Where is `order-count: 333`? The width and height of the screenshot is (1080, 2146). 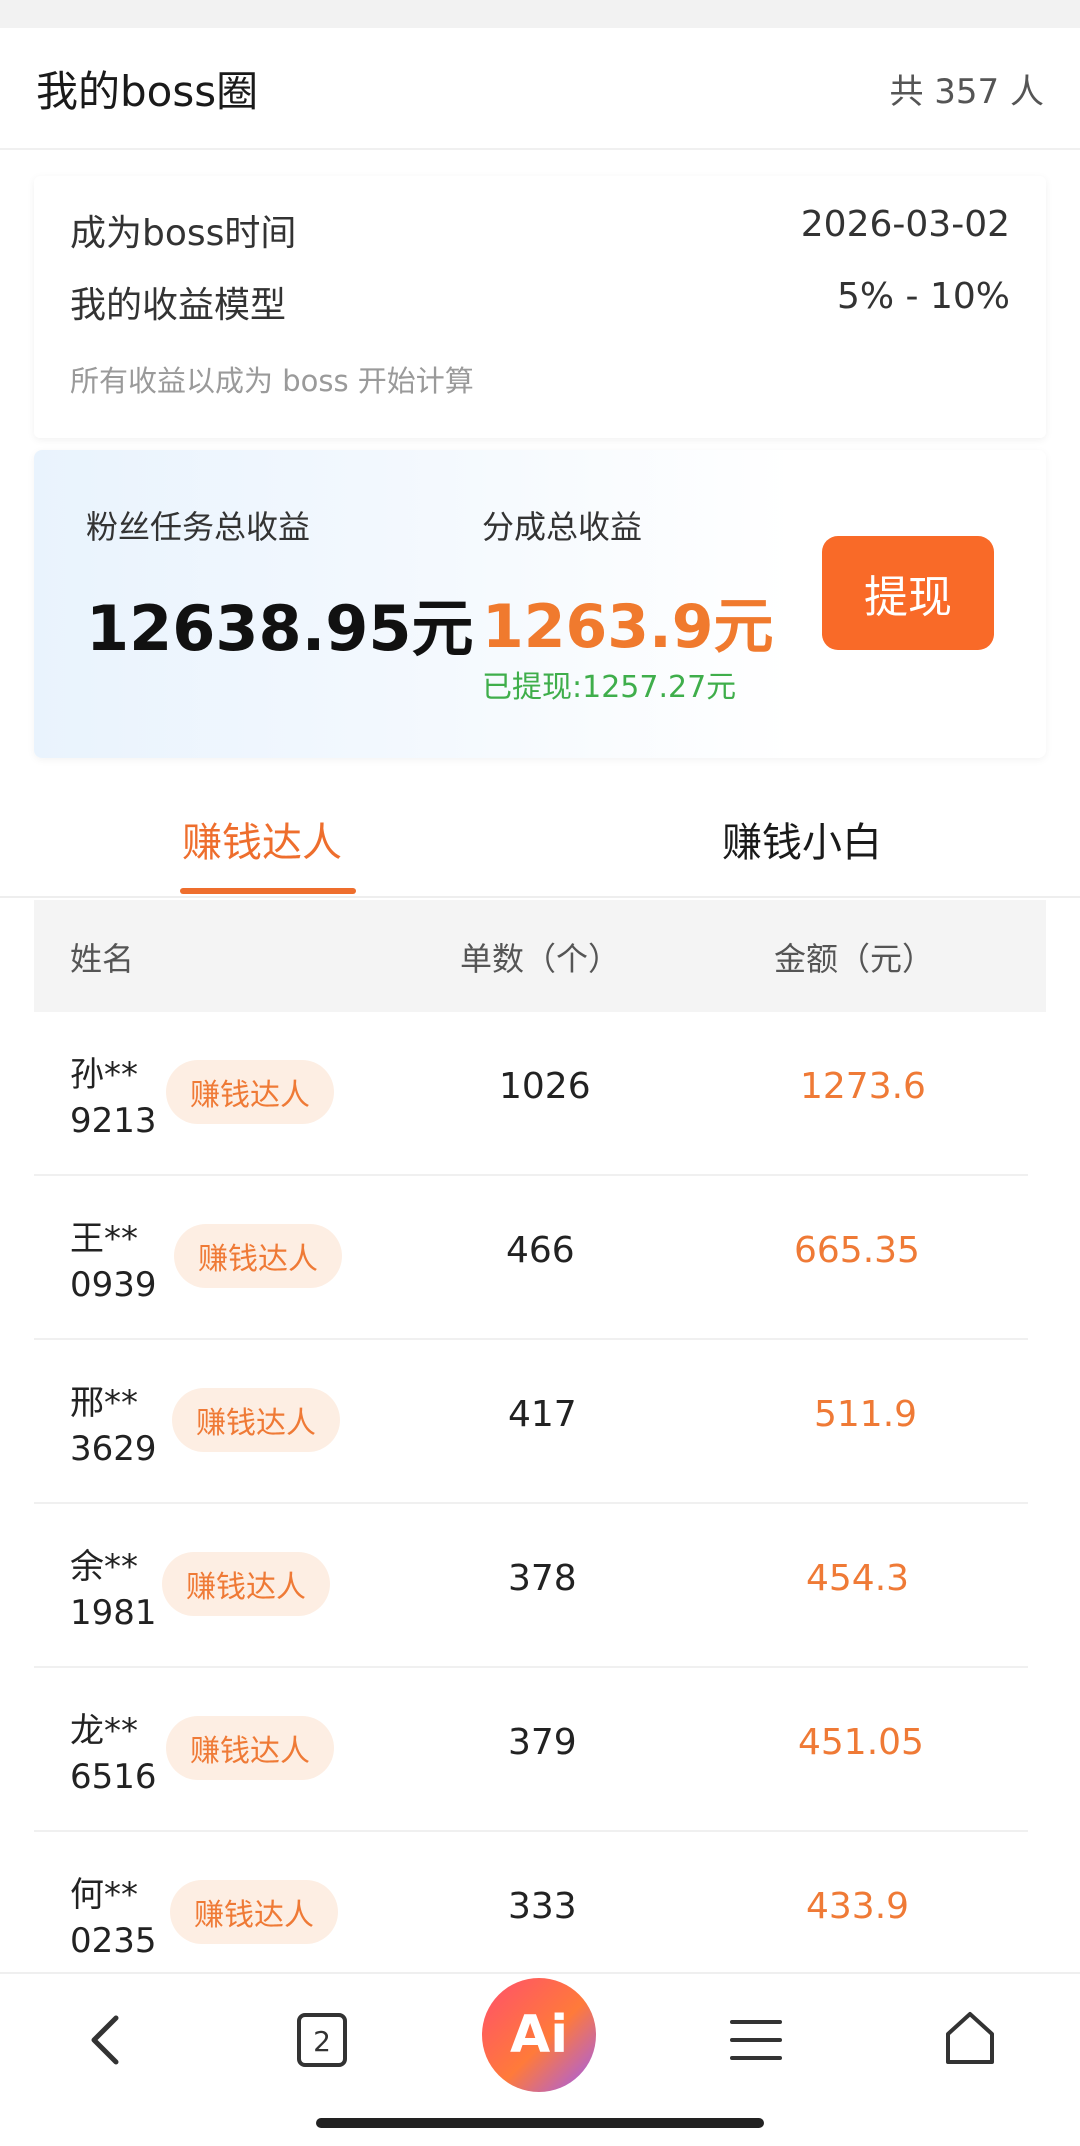 order-count: 333 is located at coordinates (542, 1906).